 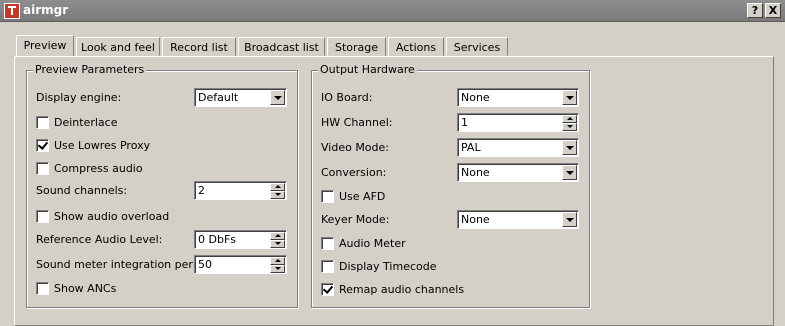 What do you see at coordinates (451, 220) in the screenshot?
I see `keyer-mode-row: Keyer Mode: None` at bounding box center [451, 220].